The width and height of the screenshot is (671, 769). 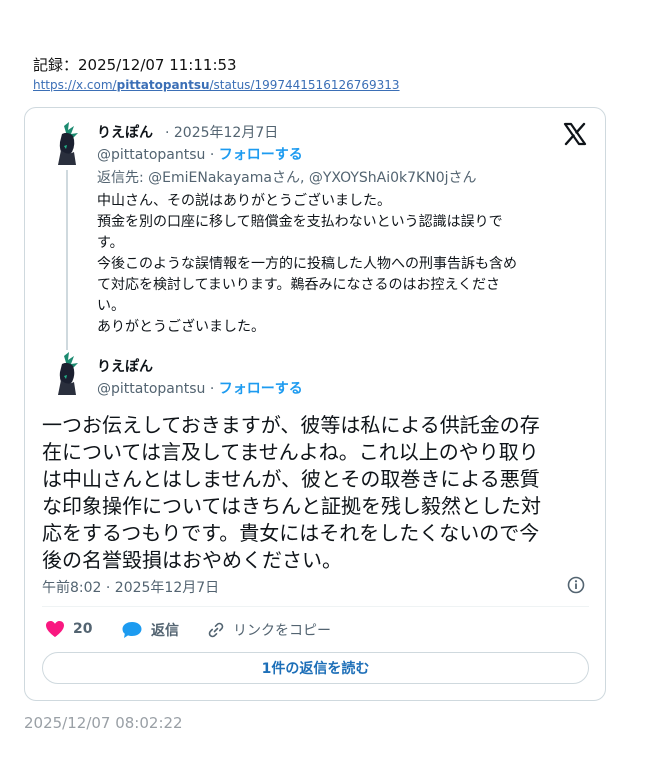 I want to click on record-timestamp: 記録：2025/12/07 11:11:53, so click(x=135, y=65).